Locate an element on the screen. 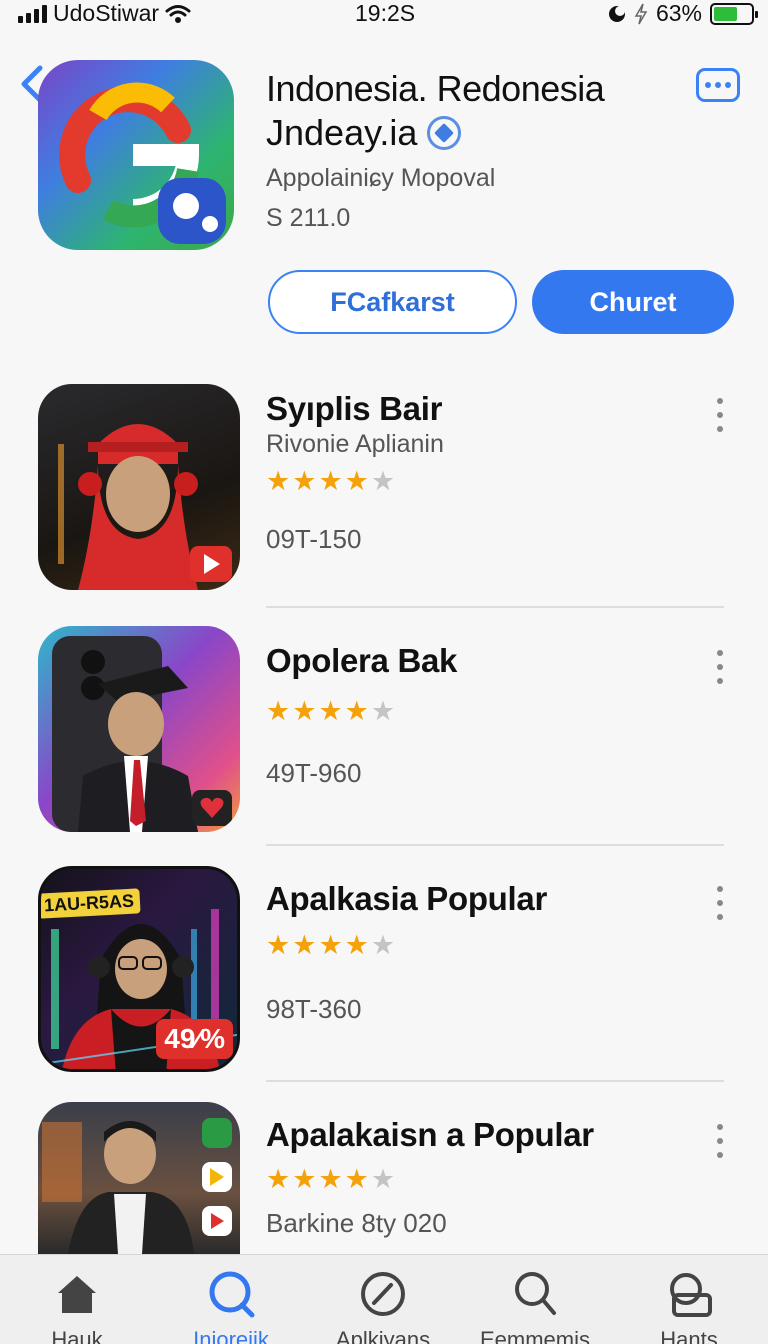  more-options-button is located at coordinates (718, 85).